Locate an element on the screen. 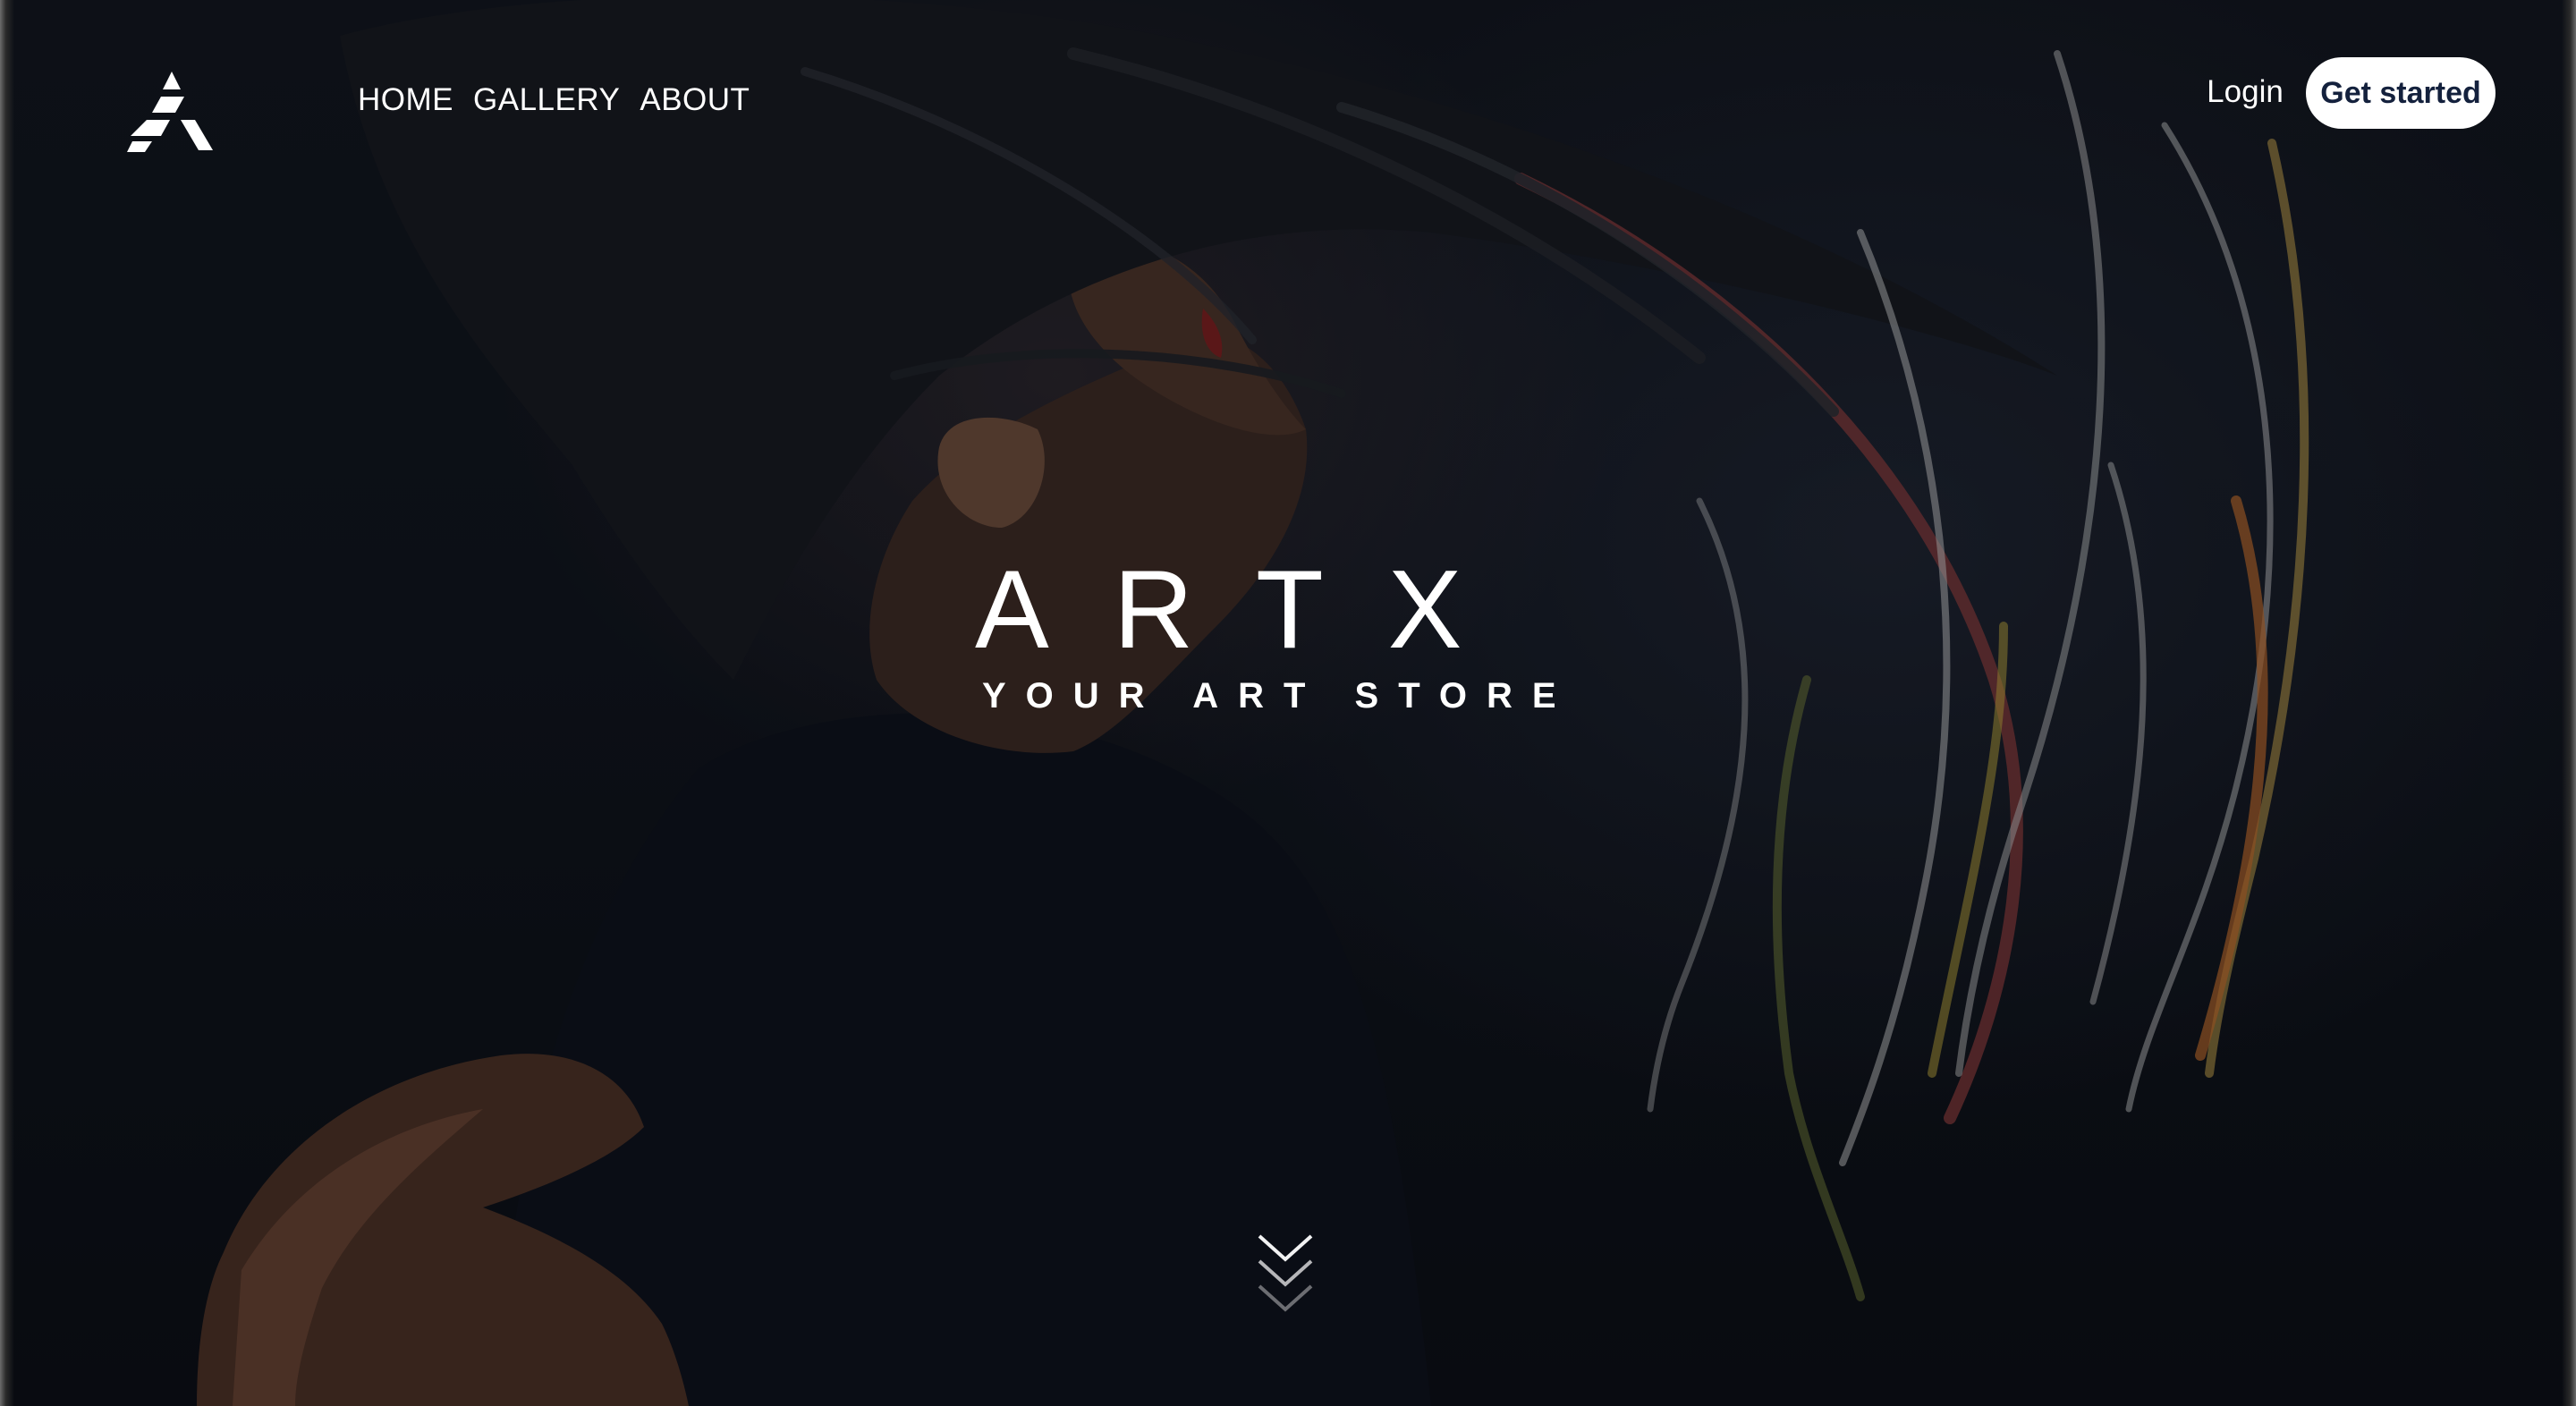 This screenshot has height=1406, width=2576. hero-subtitle: YOUR ART STORE is located at coordinates (1279, 696).